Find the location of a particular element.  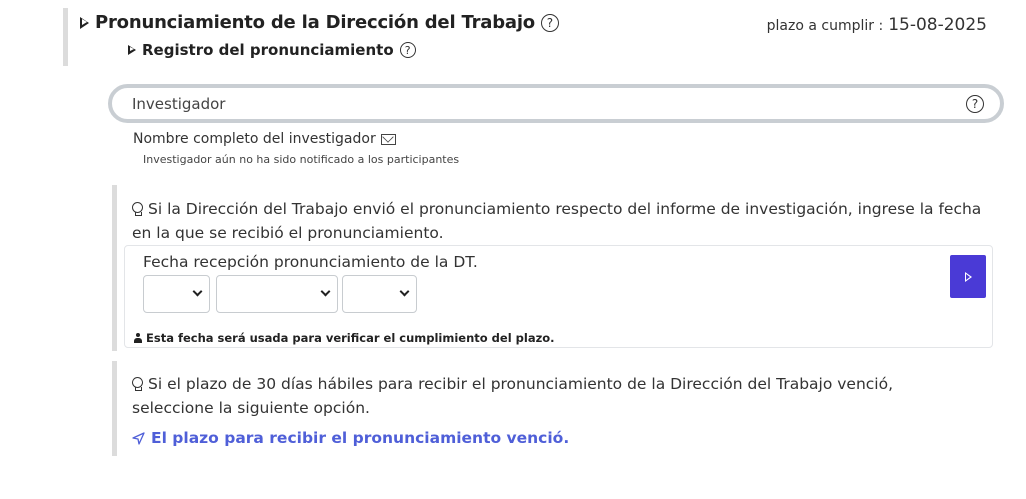

day-select is located at coordinates (176, 294).